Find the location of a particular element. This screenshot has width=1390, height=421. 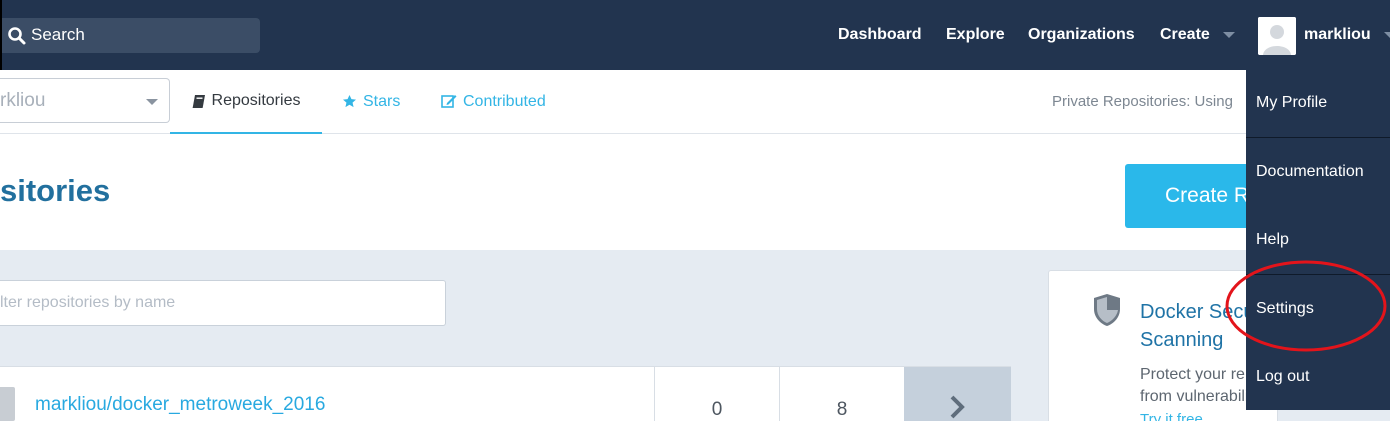

menu-item-documentation: Documentation is located at coordinates (1310, 172).